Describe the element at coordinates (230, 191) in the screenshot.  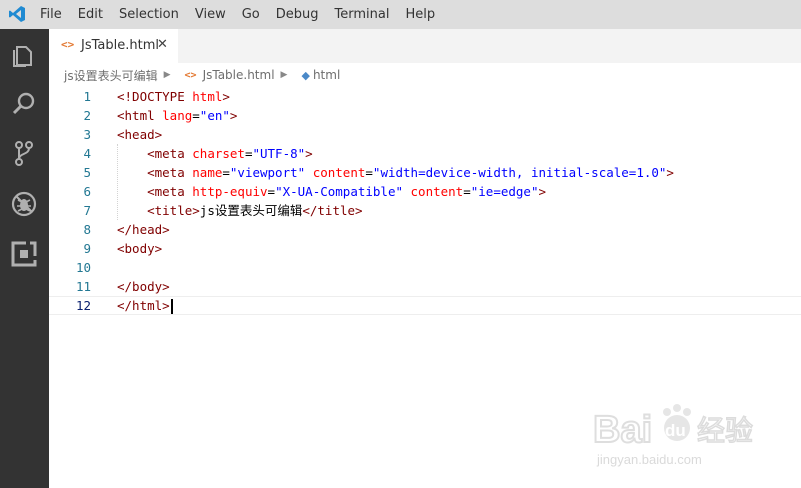
I see `code-token: http-equiv` at that location.